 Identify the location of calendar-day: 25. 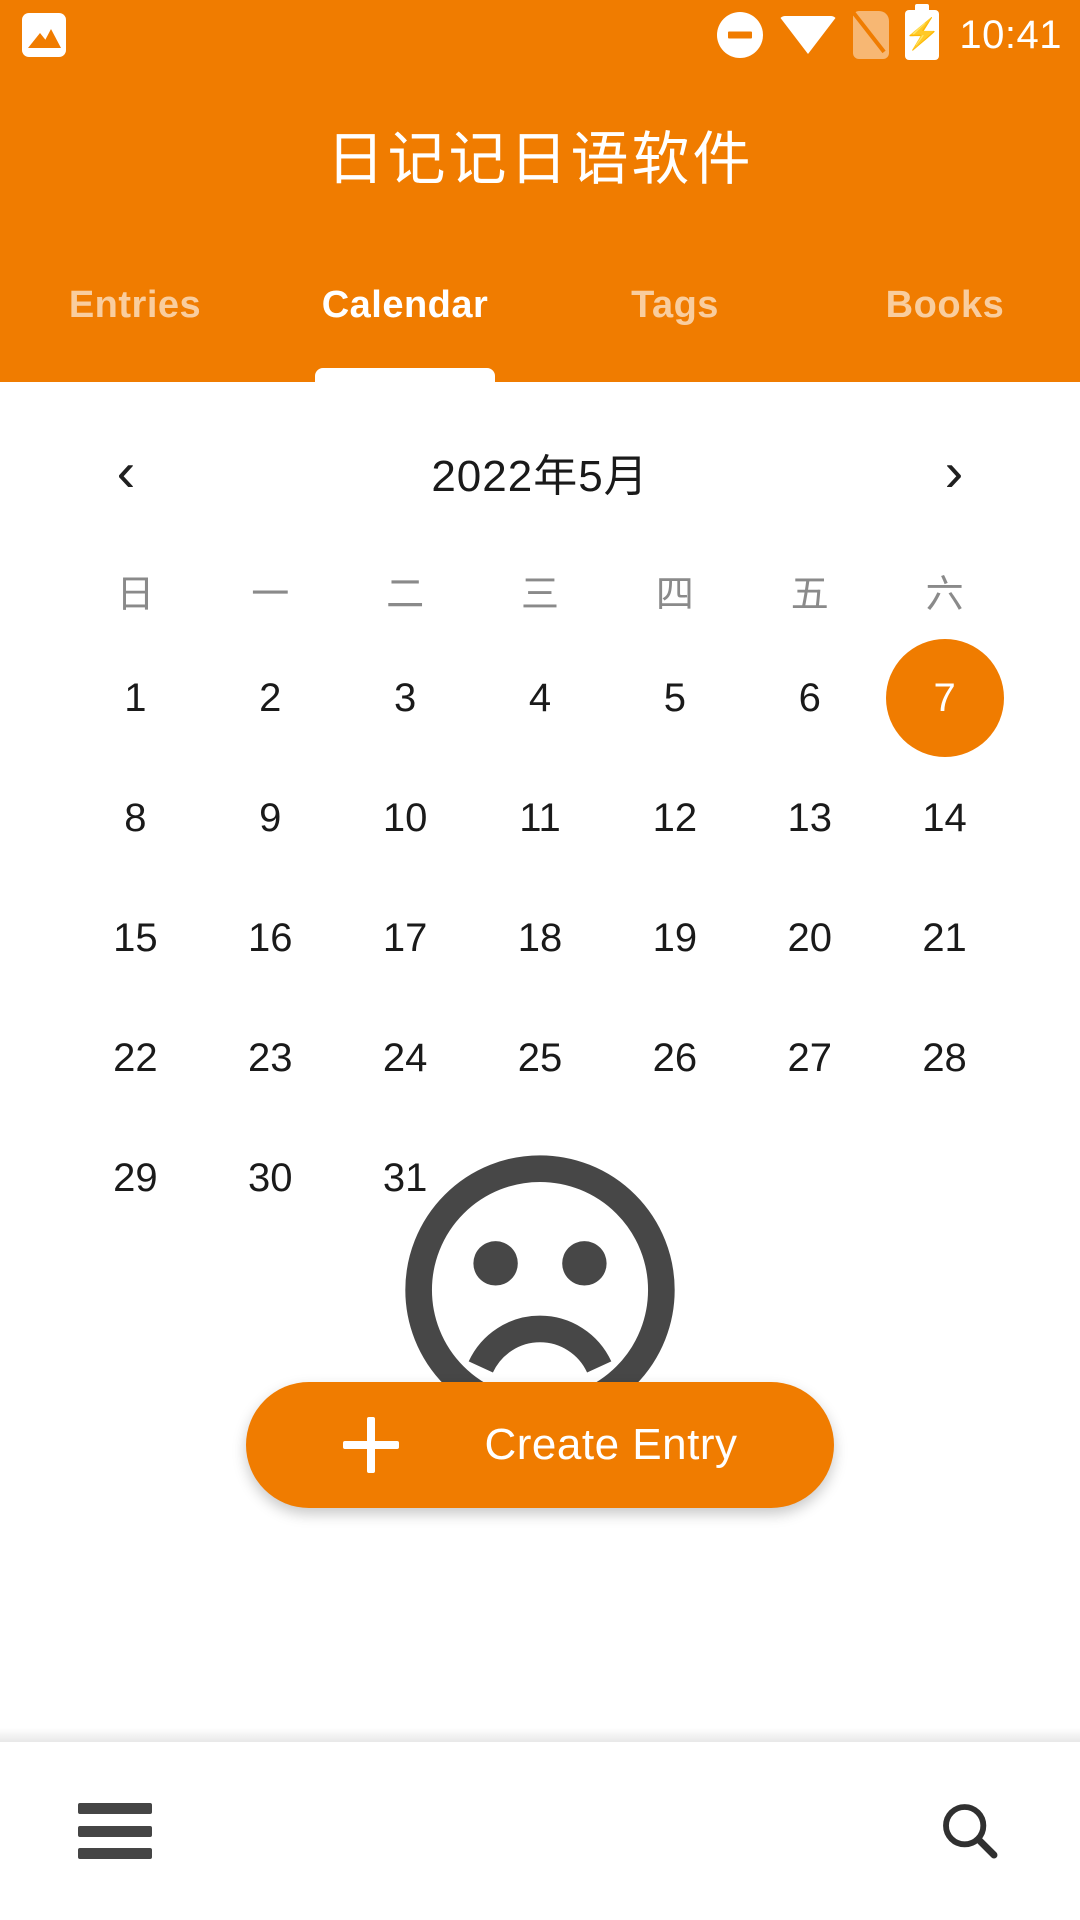
(540, 1058).